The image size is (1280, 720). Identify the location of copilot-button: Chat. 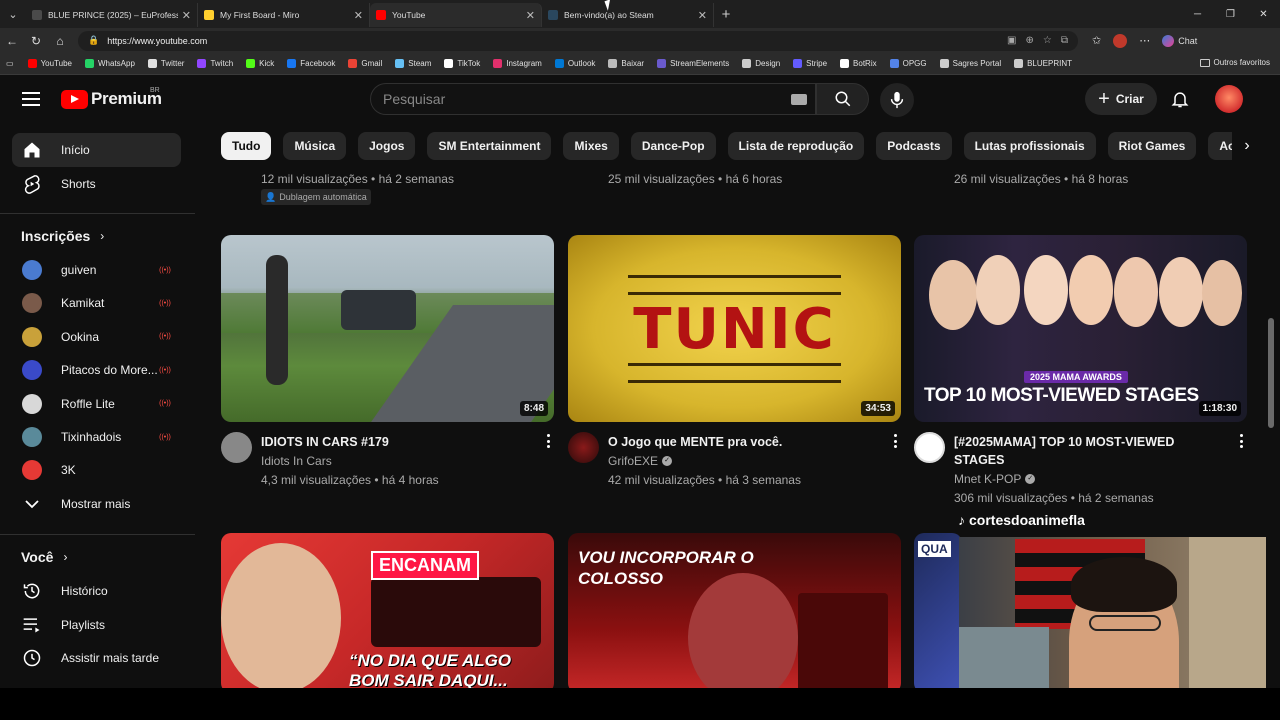
(1179, 40).